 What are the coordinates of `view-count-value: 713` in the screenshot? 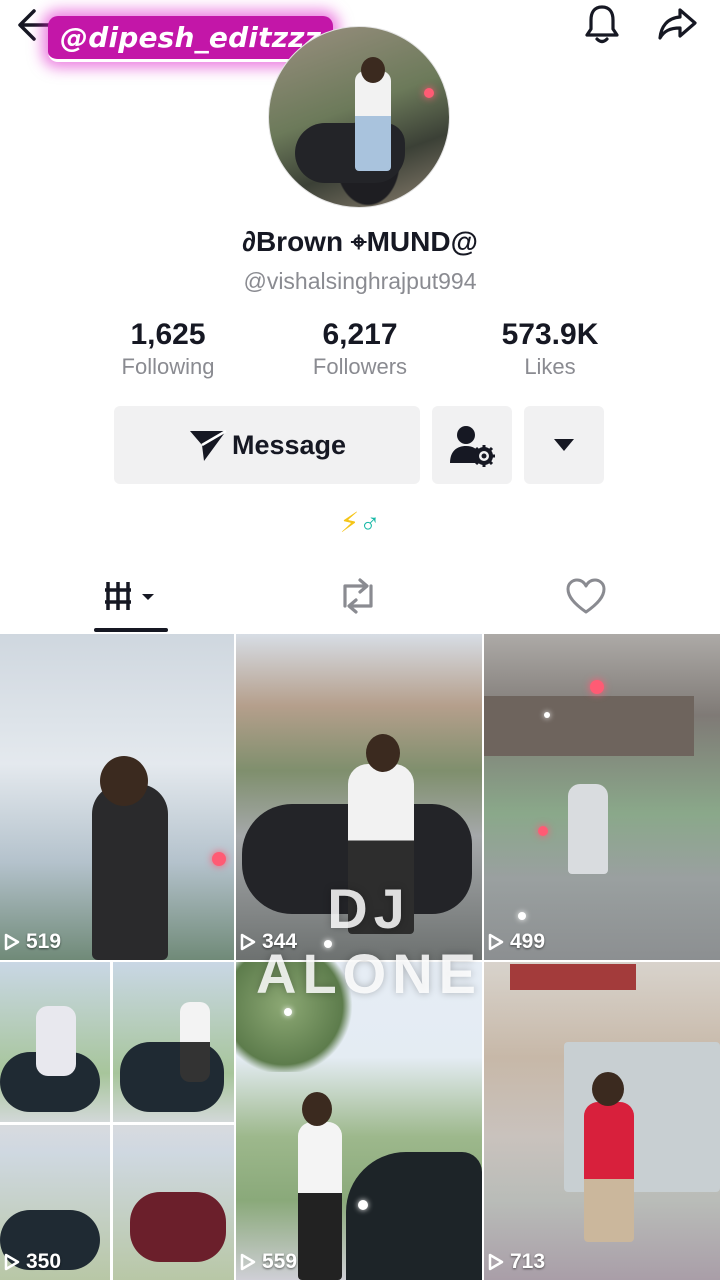 It's located at (528, 1261).